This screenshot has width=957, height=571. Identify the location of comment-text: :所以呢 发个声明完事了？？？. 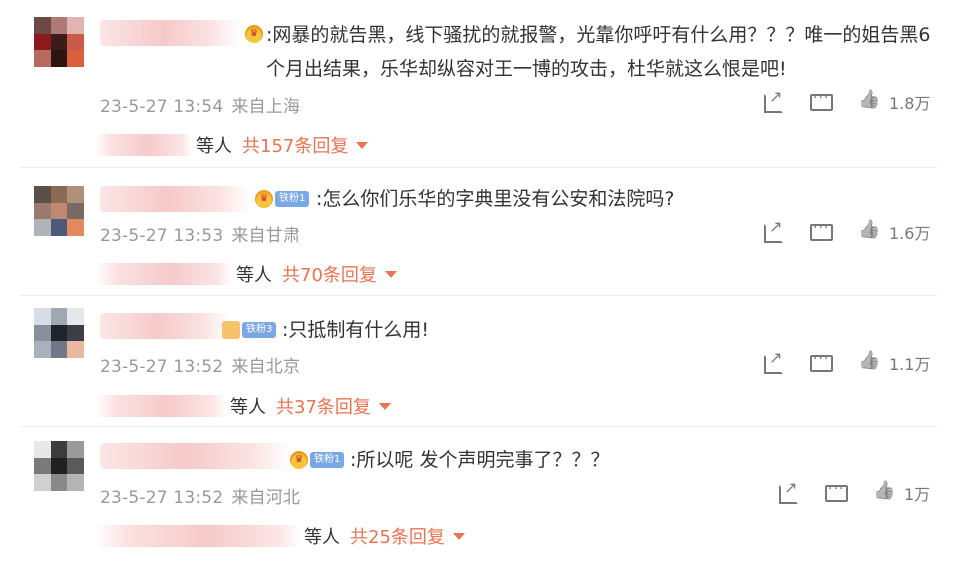
(480, 460).